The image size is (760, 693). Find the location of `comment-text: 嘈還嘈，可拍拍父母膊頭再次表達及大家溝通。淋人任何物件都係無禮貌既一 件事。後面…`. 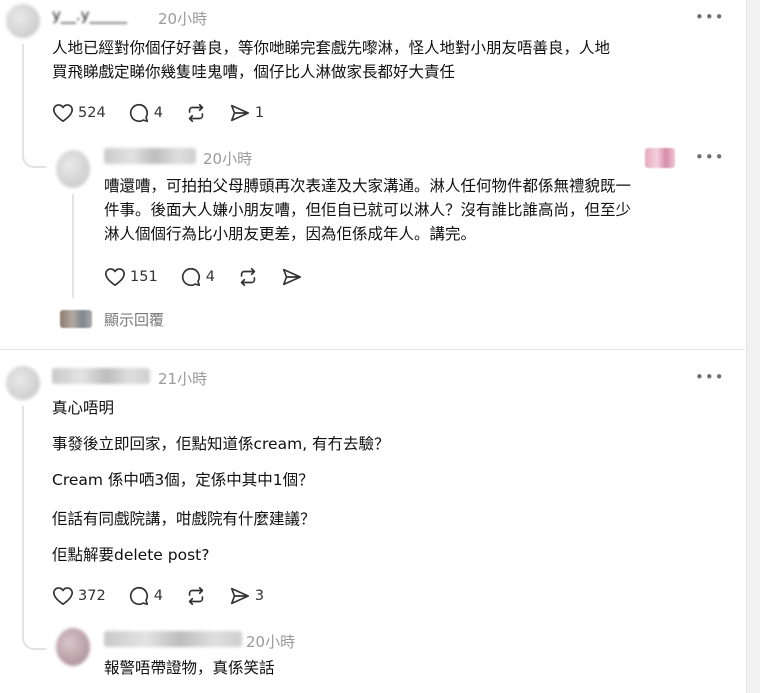

comment-text: 嘈還嘈，可拍拍父母膊頭再次表達及大家溝通。淋人任何物件都係無禮貌既一 件事。後面… is located at coordinates (368, 210).